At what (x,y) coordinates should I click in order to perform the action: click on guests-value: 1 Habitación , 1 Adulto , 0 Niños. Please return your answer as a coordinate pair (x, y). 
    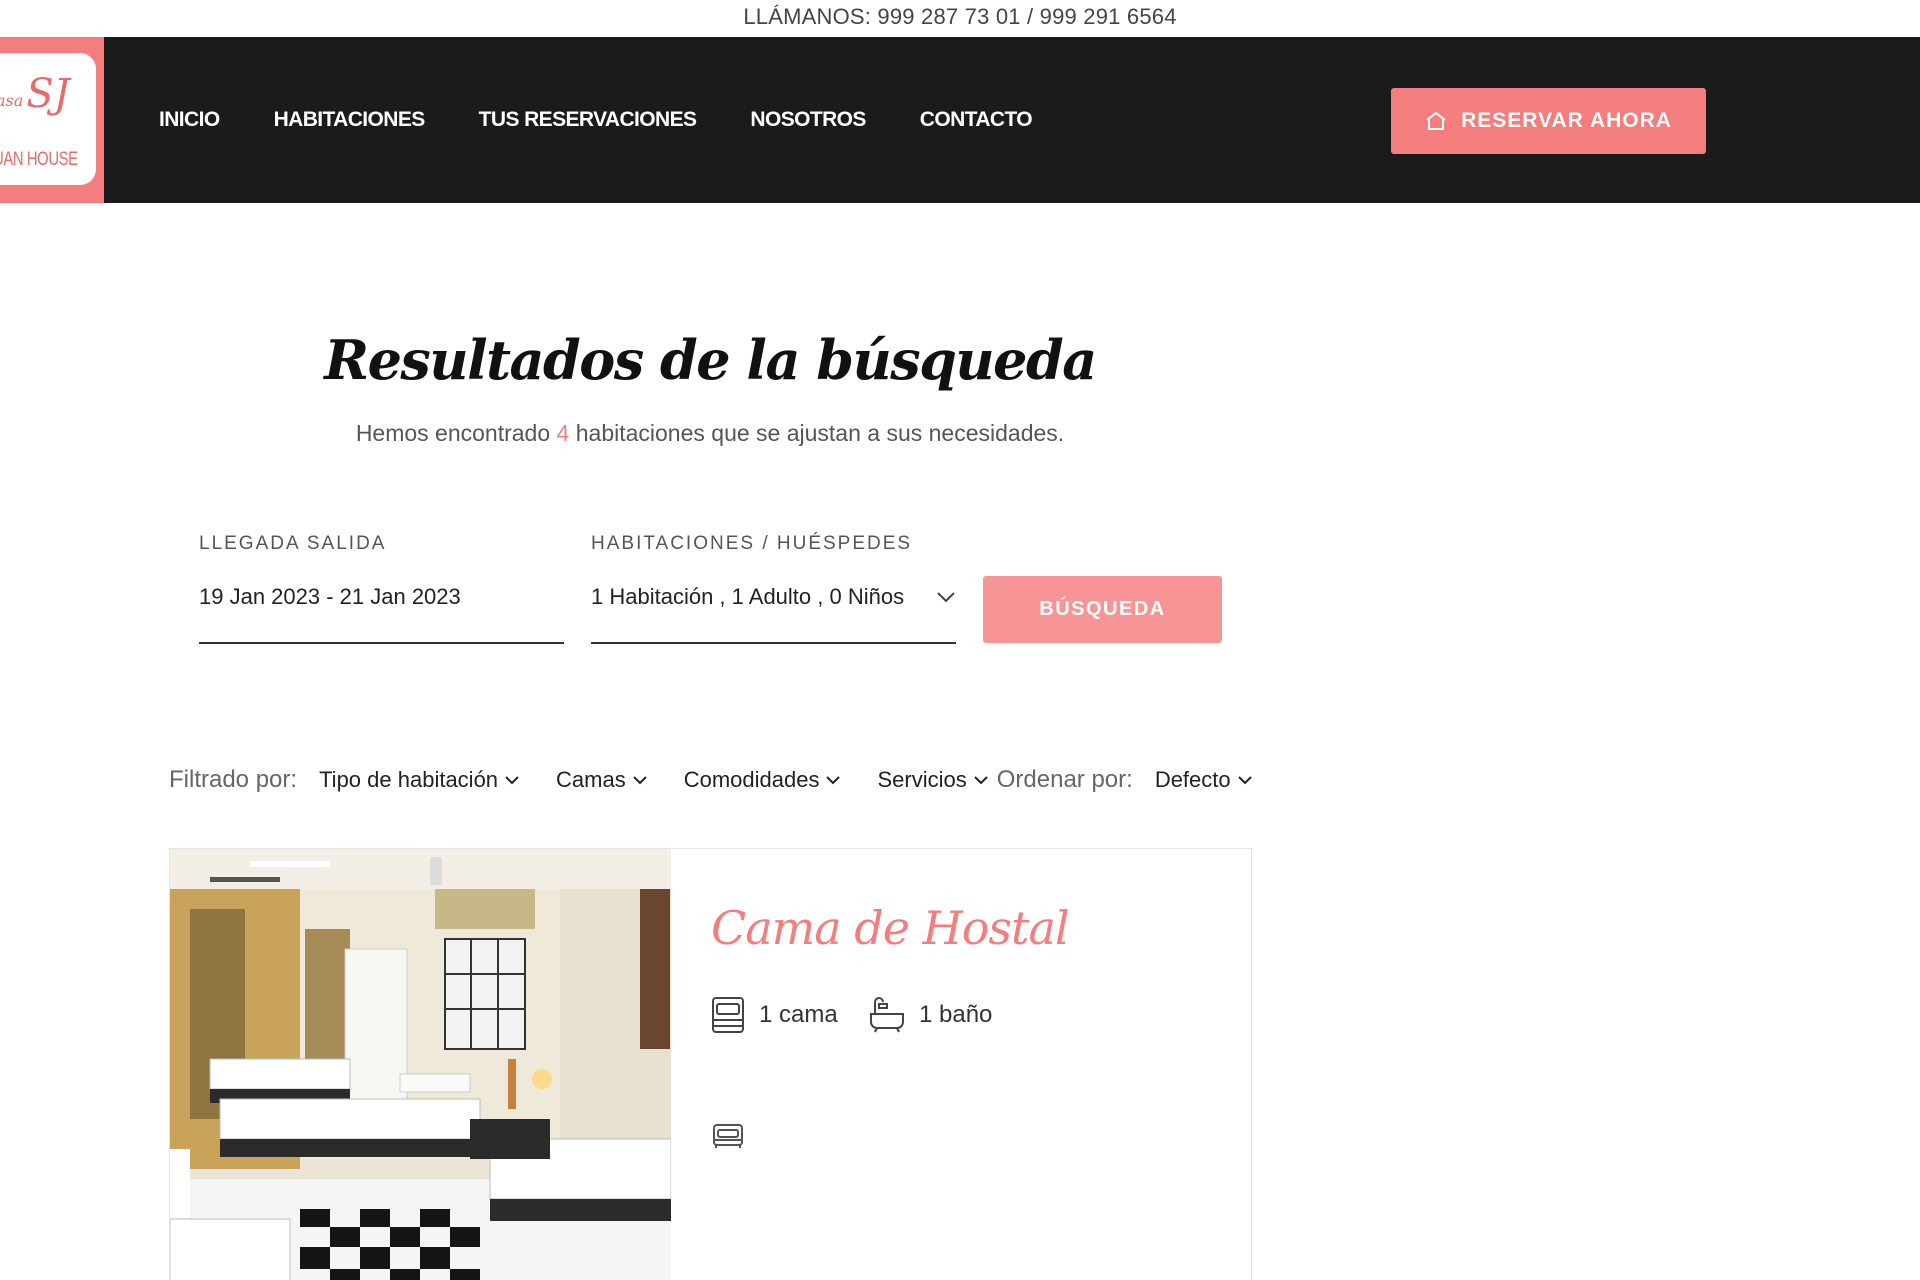
    Looking at the image, I should click on (748, 596).